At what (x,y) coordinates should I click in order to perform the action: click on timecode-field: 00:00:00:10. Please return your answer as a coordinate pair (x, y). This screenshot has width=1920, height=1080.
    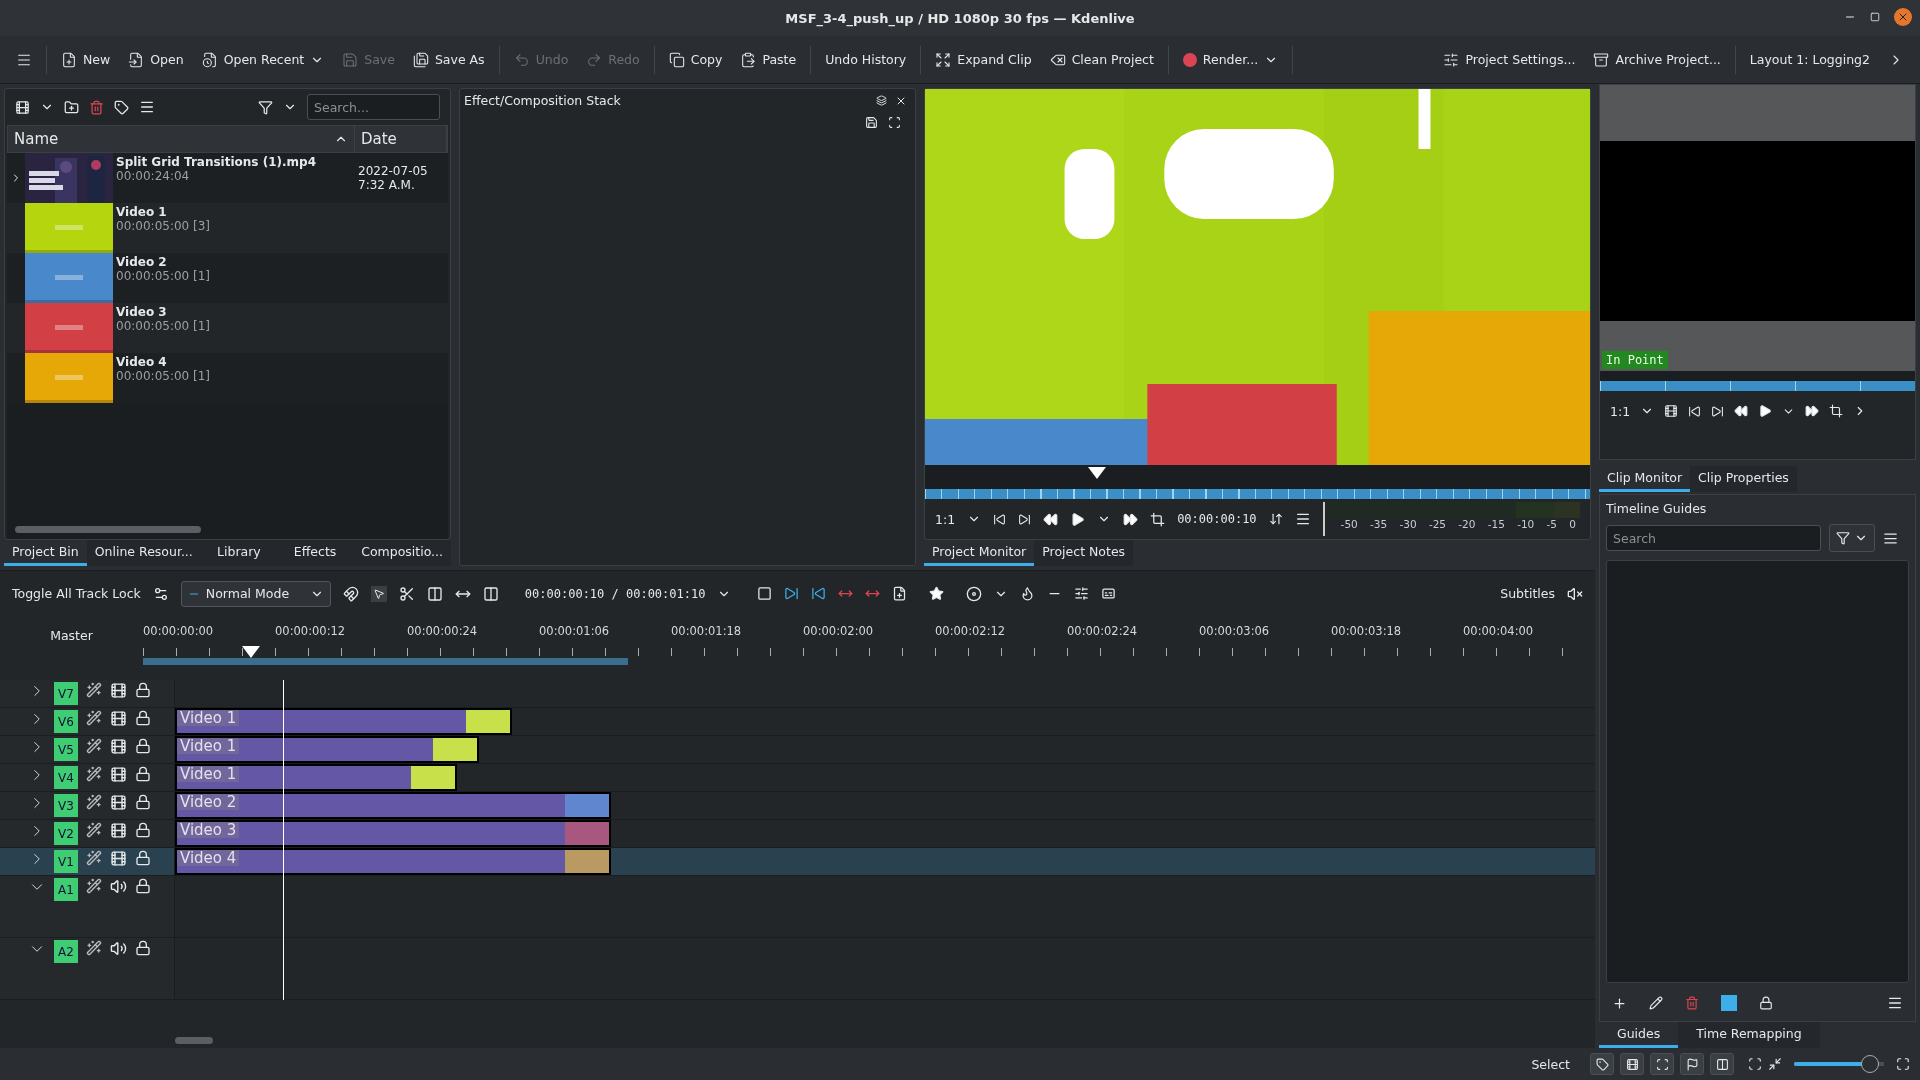
    Looking at the image, I should click on (1217, 519).